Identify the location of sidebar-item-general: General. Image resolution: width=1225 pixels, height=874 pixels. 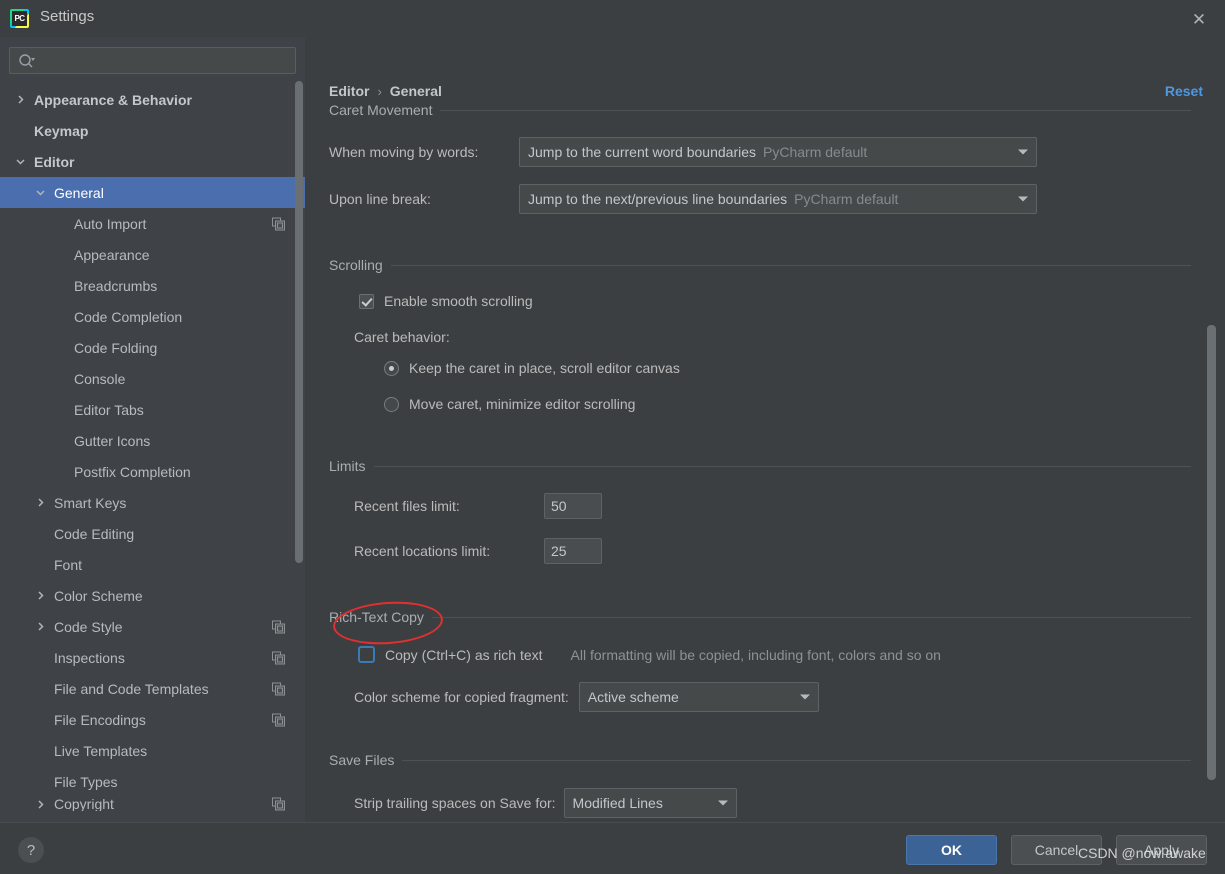
(152, 192).